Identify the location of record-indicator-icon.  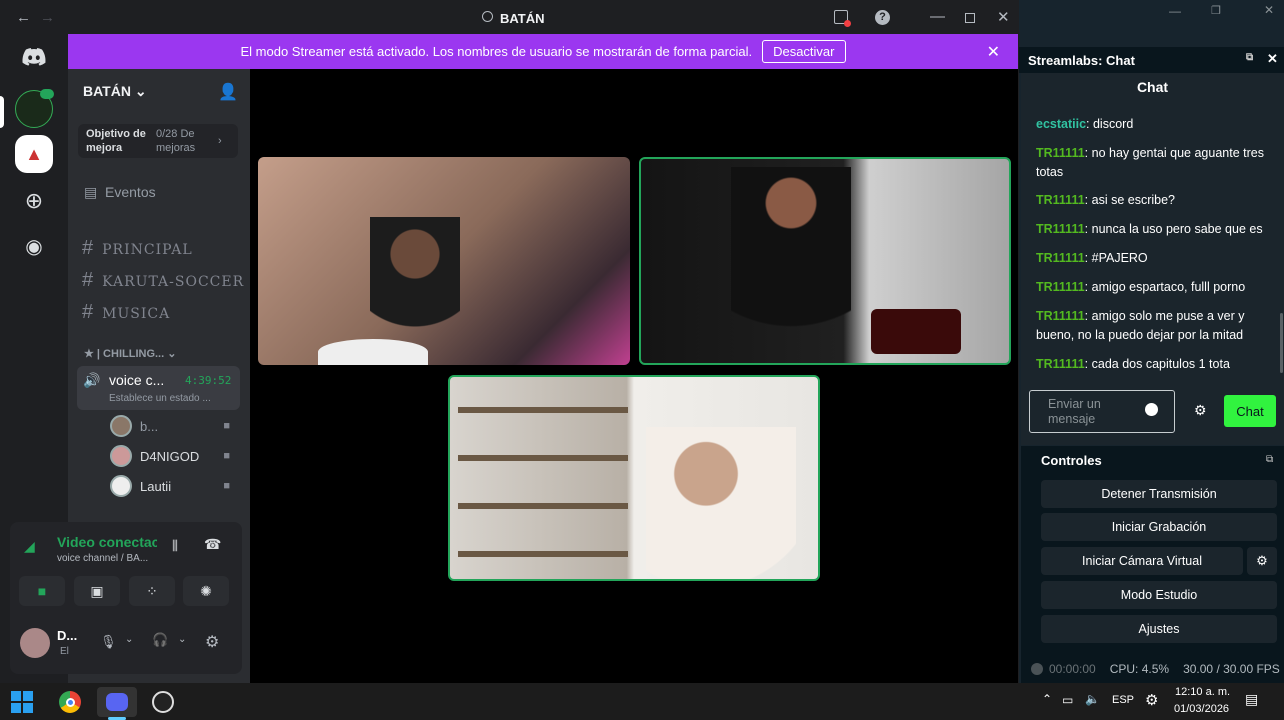
(1037, 668).